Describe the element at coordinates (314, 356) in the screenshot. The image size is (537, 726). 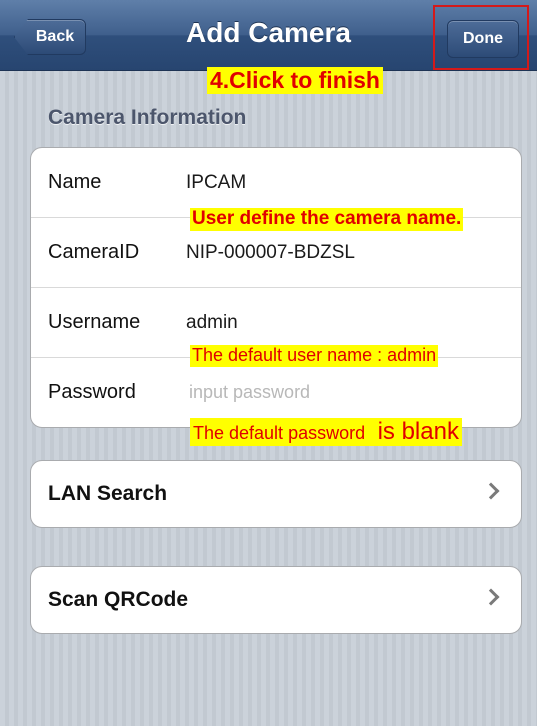
I see `annotation-default-username: The default user name : admin` at that location.